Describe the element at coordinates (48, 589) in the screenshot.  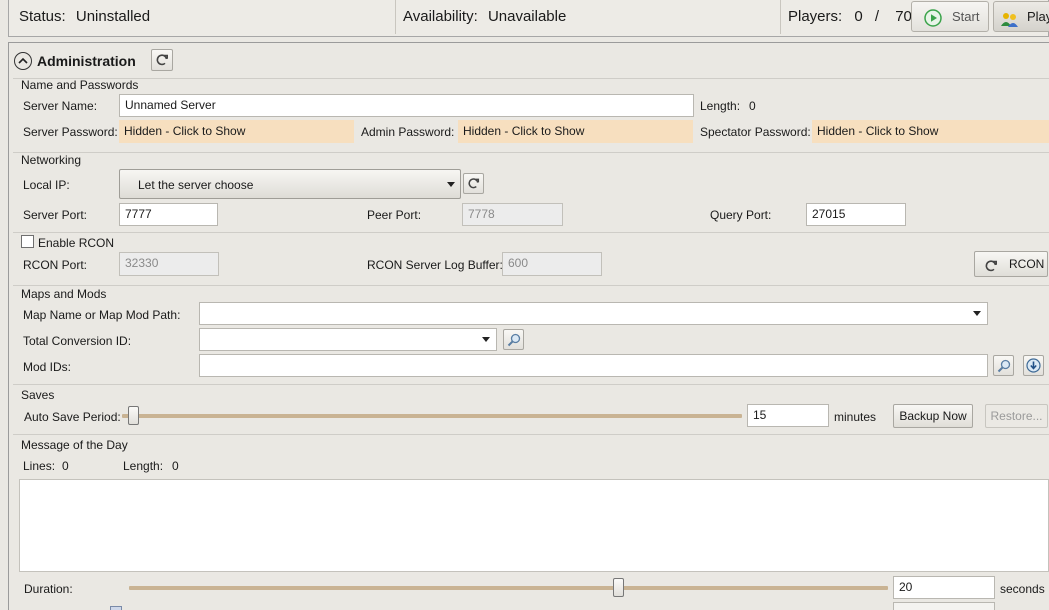
I see `duration-label: Duration:` at that location.